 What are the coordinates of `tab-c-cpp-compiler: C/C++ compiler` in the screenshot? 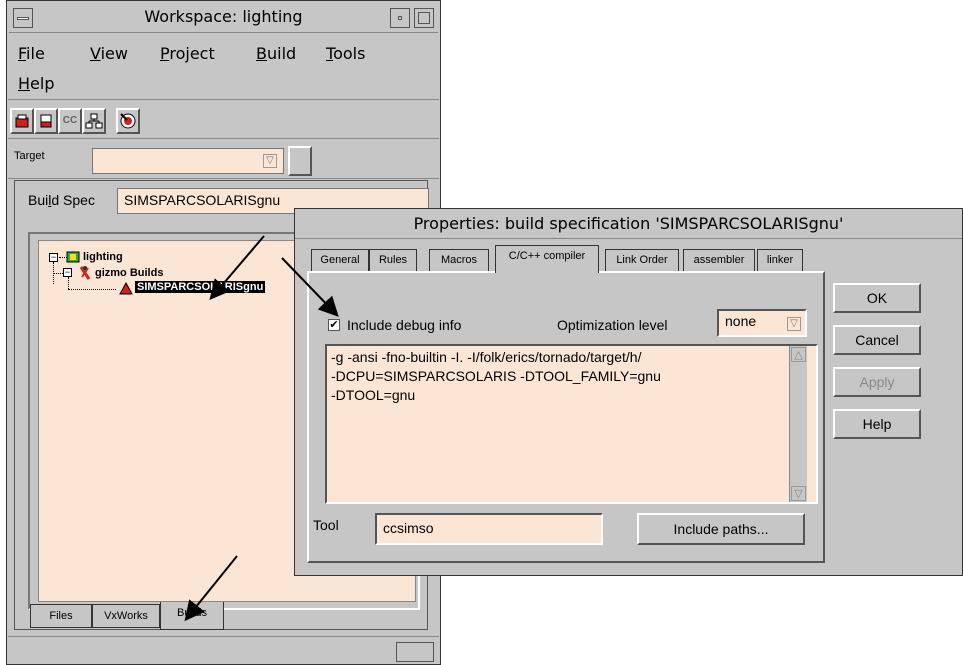 It's located at (547, 259).